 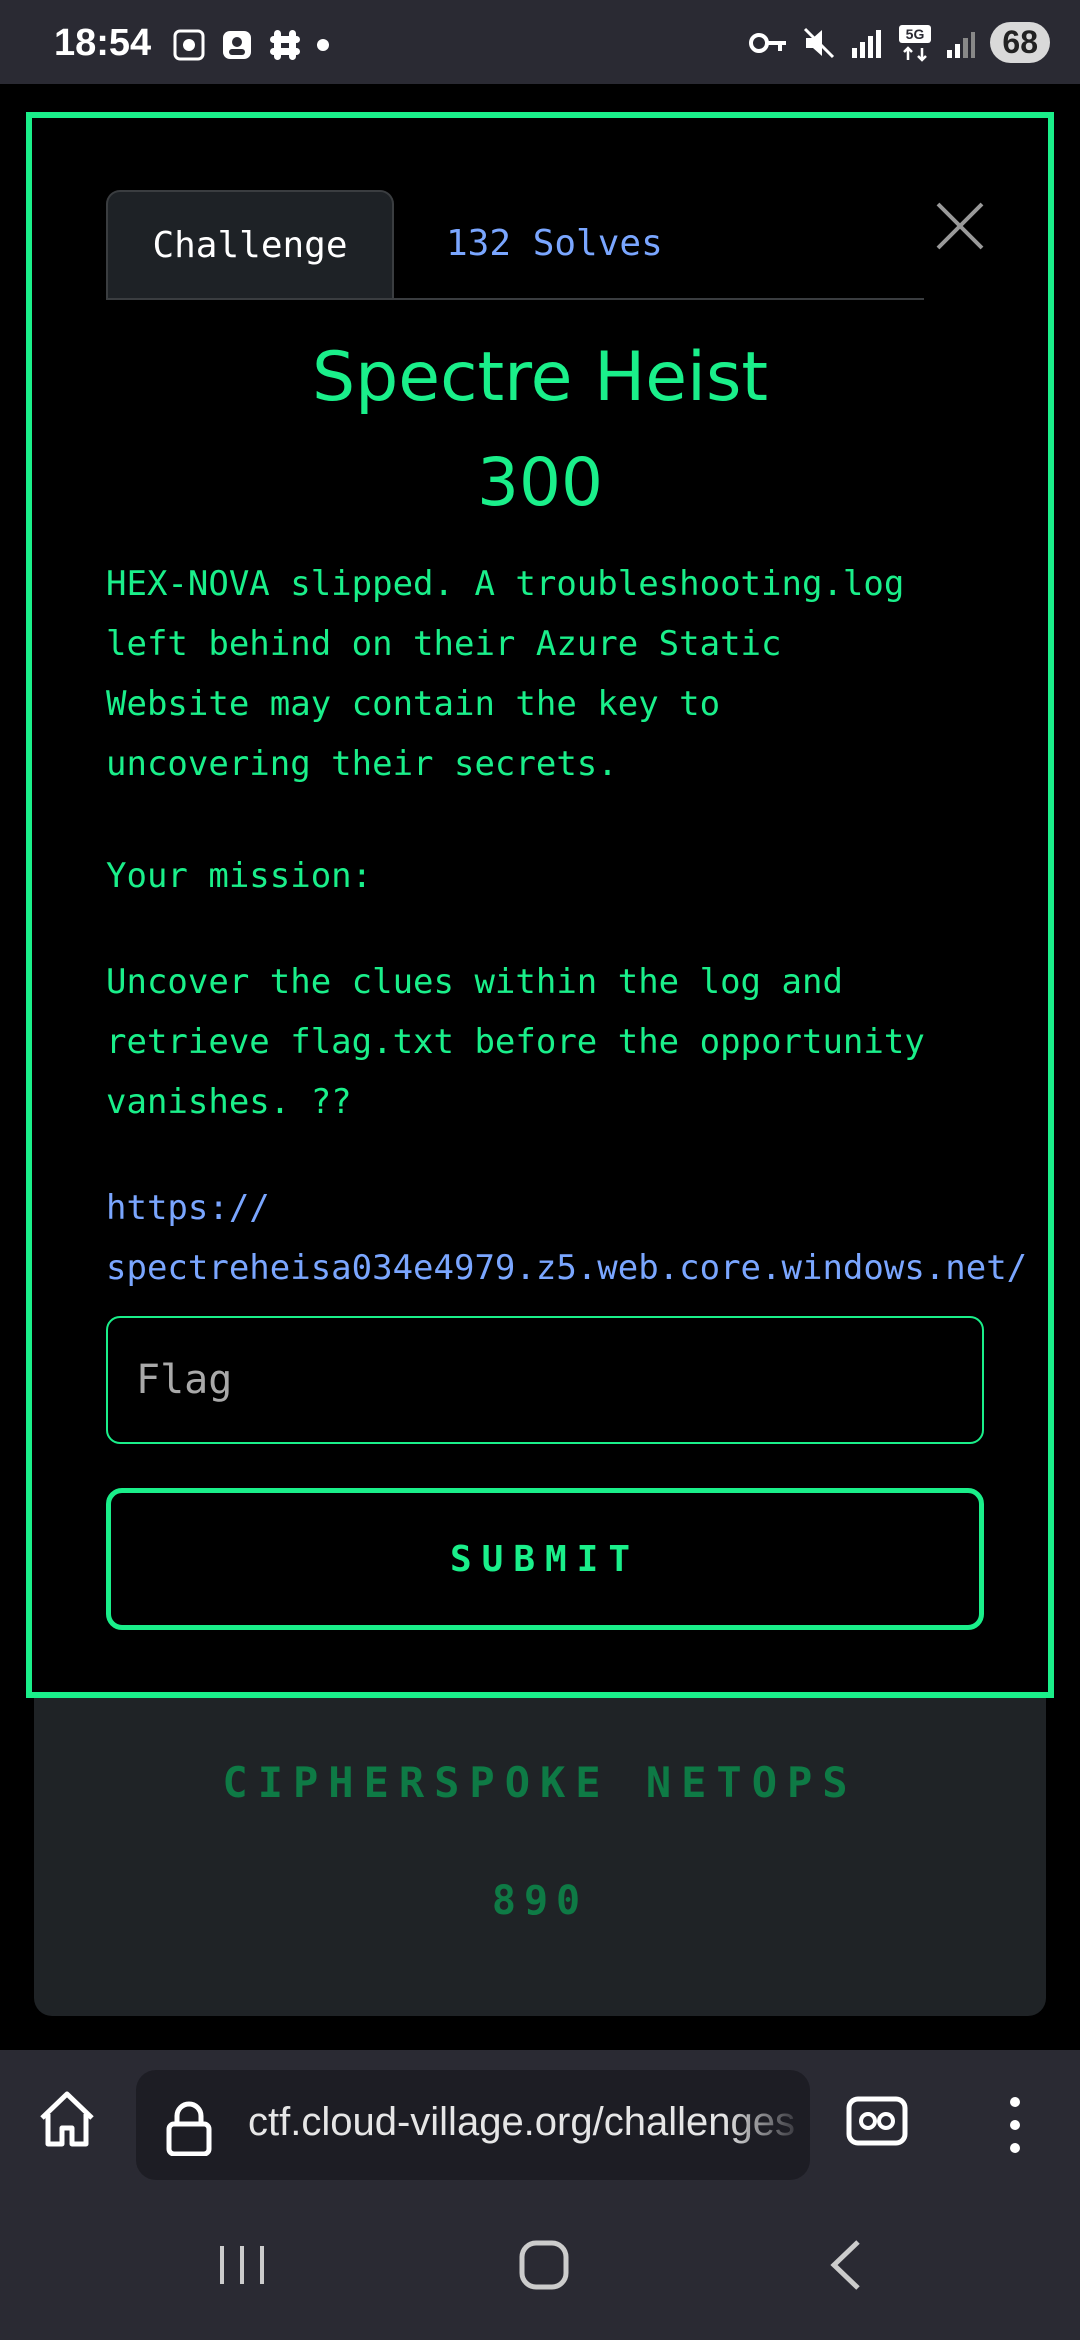 What do you see at coordinates (877, 2121) in the screenshot?
I see `incognito-tabs-icon` at bounding box center [877, 2121].